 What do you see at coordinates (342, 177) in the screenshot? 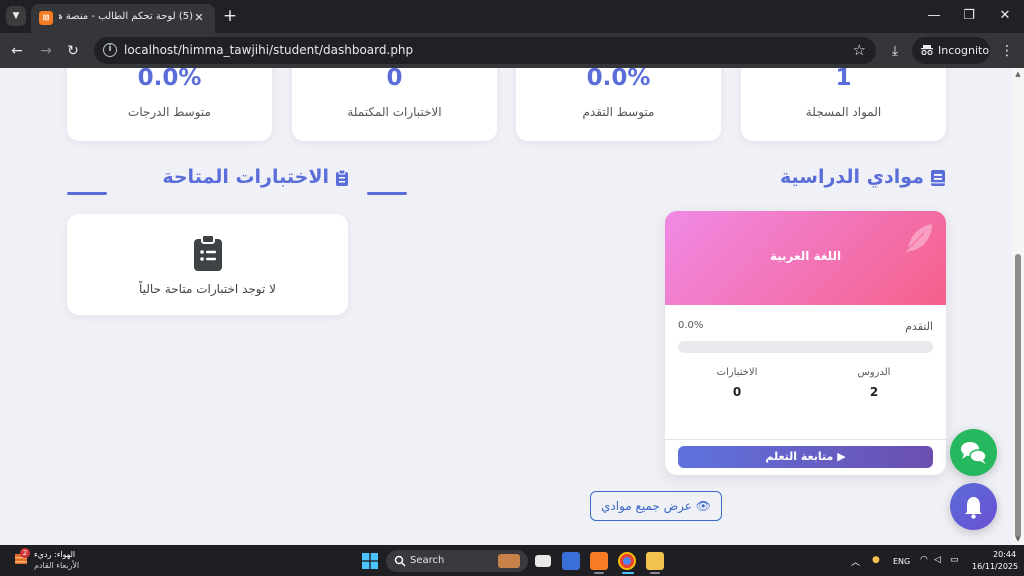
I see `clipboard-icon` at bounding box center [342, 177].